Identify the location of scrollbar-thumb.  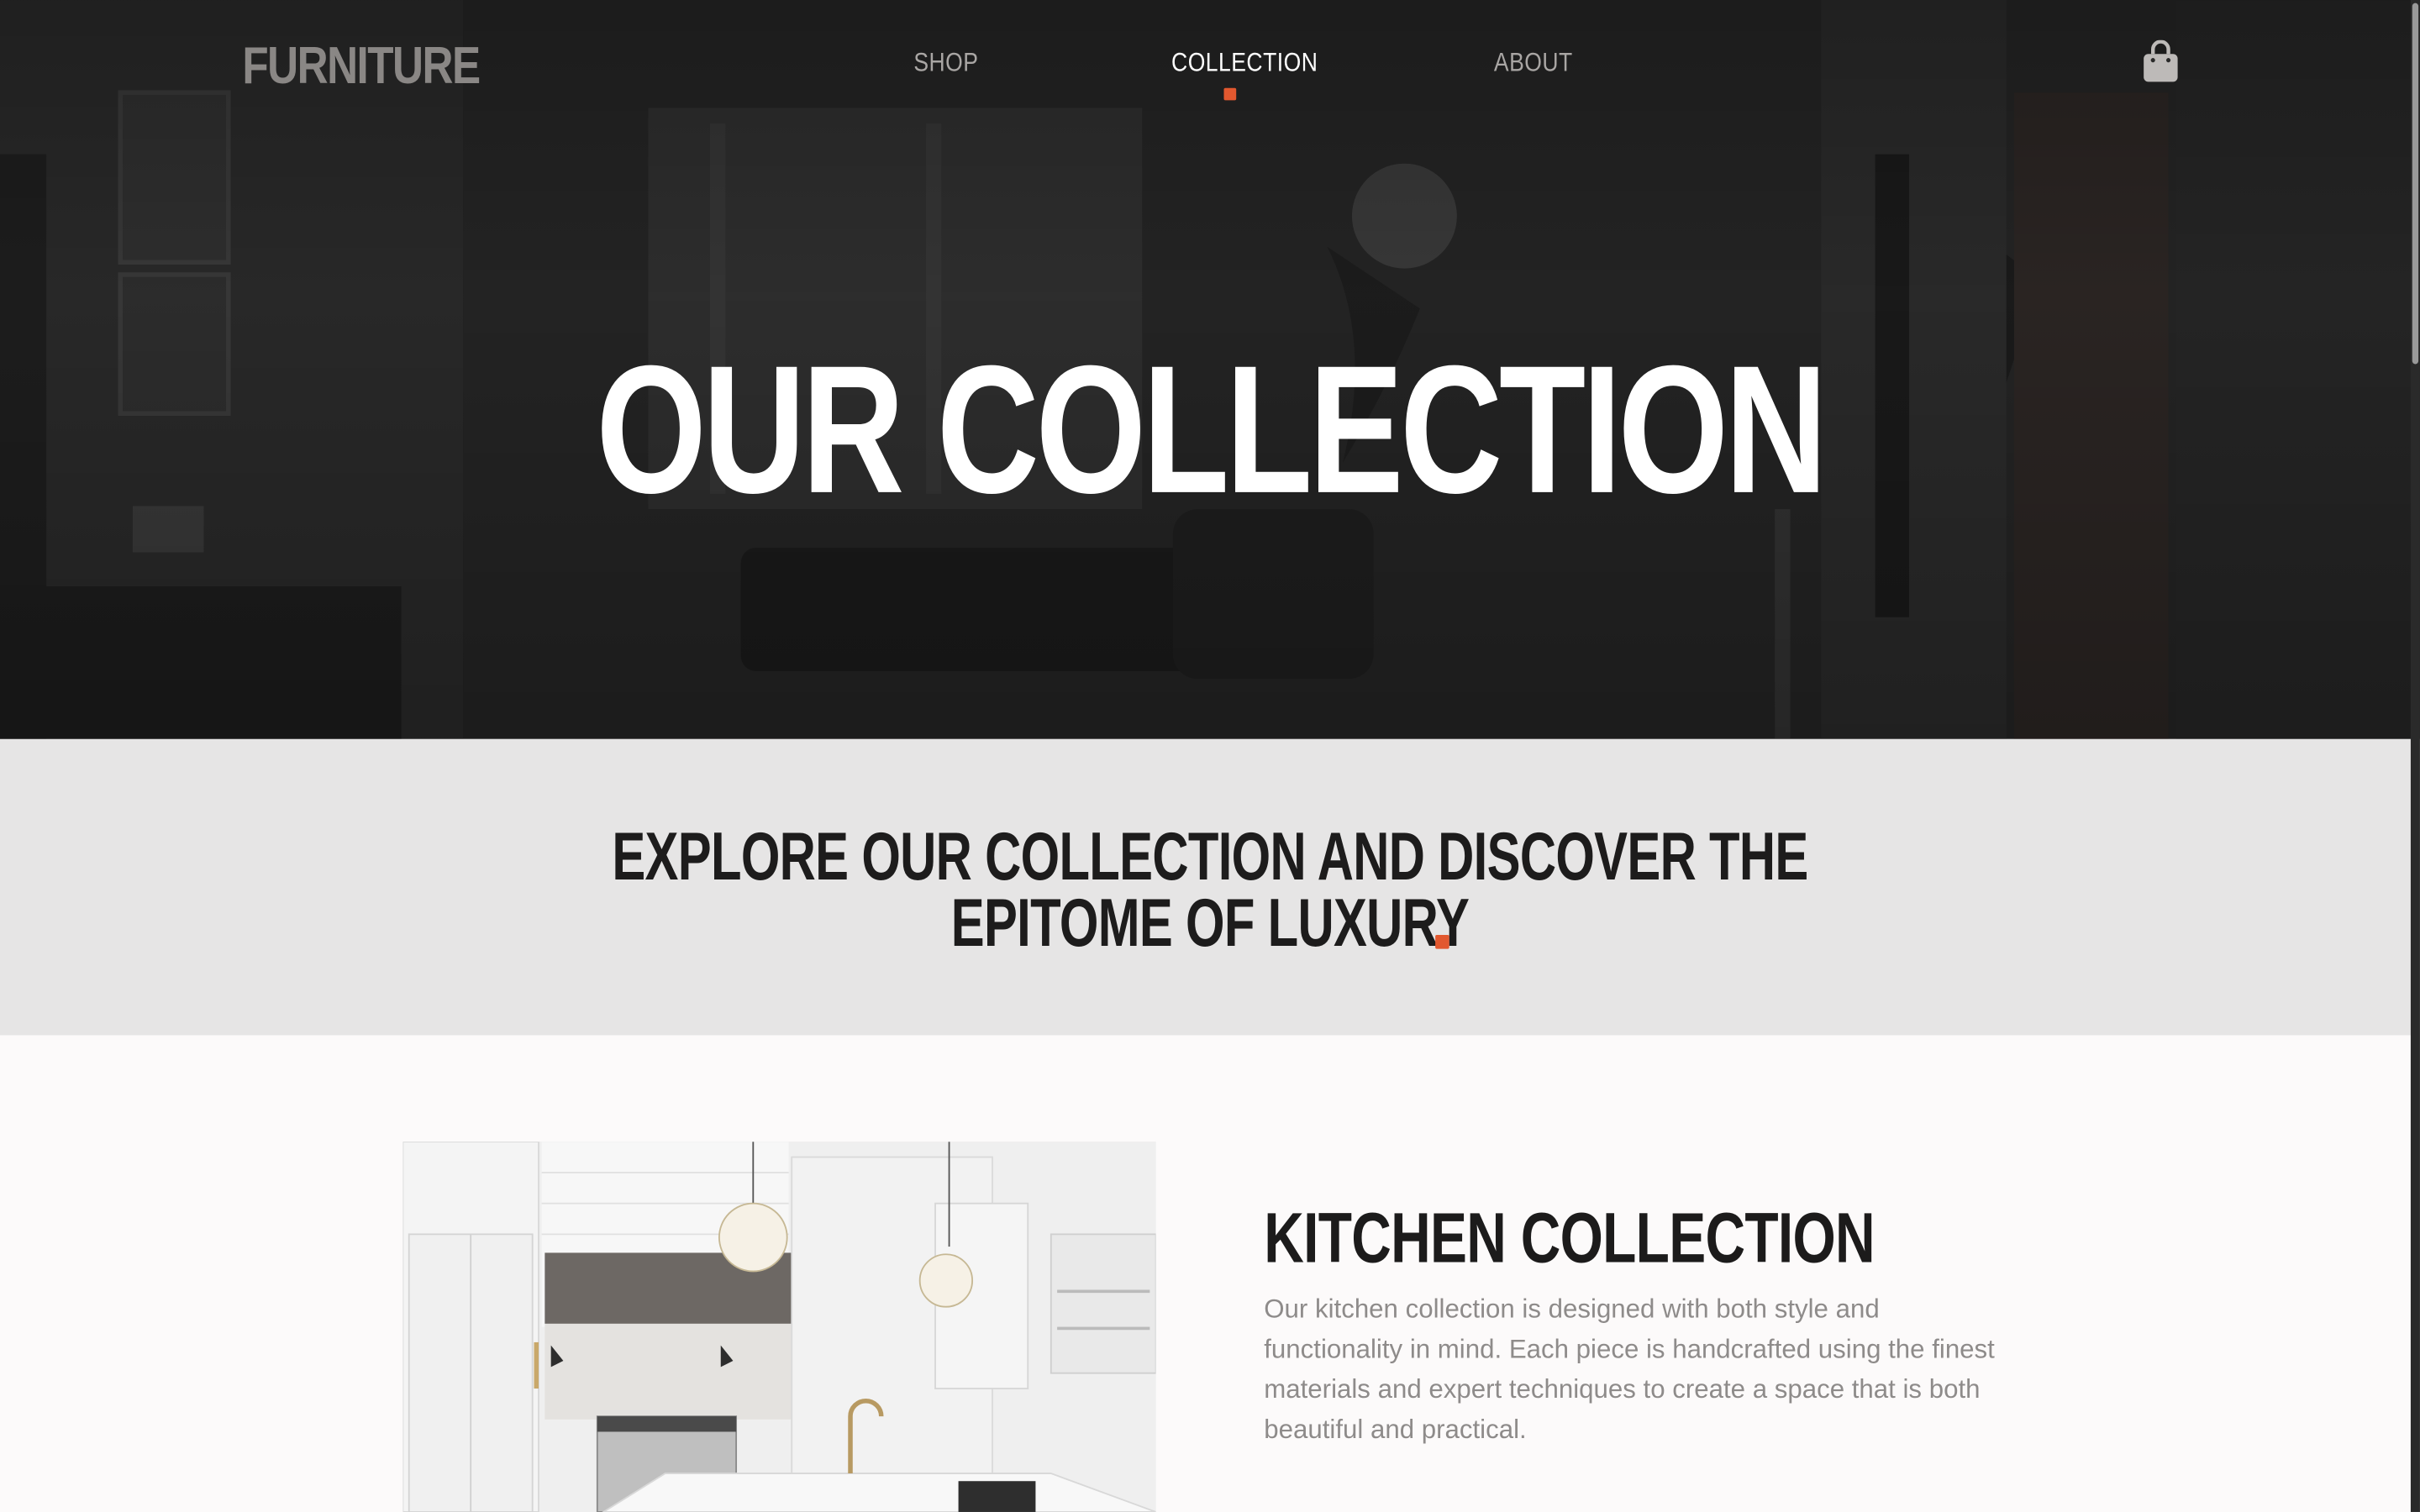
(2415, 184).